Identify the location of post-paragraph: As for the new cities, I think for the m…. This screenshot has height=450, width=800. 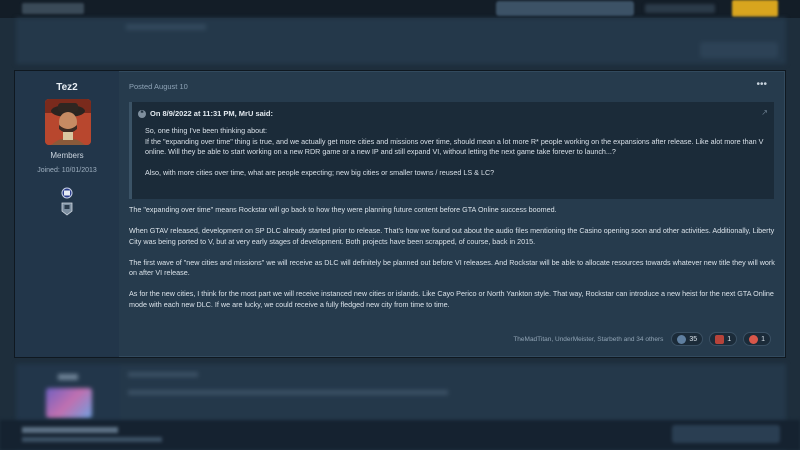
(451, 299).